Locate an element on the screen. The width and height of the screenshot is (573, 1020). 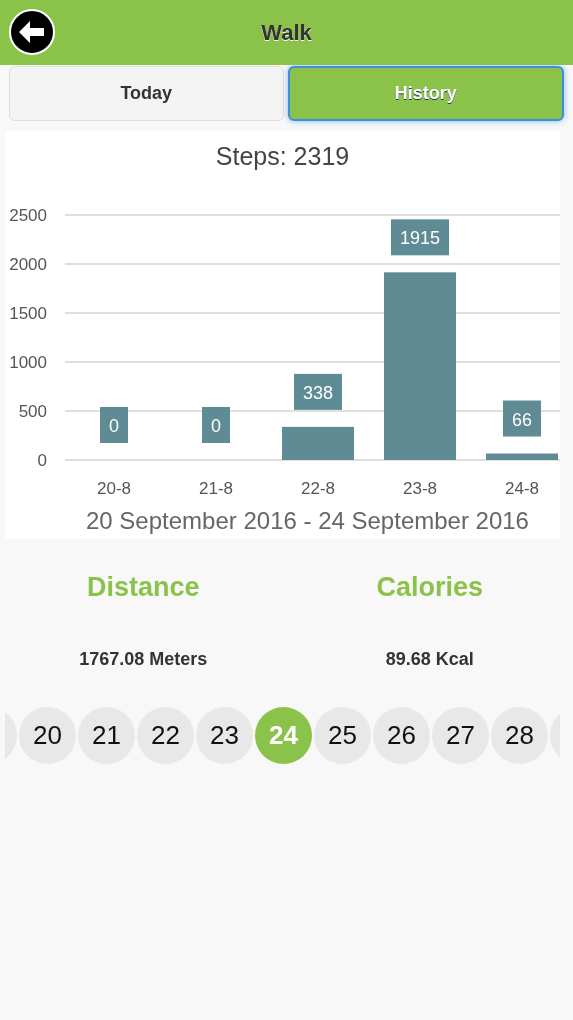
x-axis-label: 23-8 is located at coordinates (420, 488).